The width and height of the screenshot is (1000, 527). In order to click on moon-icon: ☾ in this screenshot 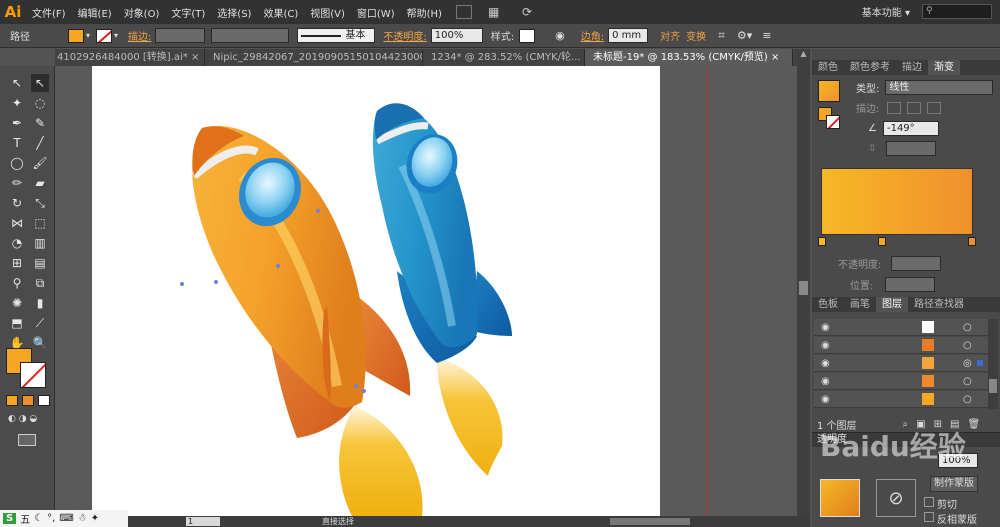, I will do `click(38, 518)`.